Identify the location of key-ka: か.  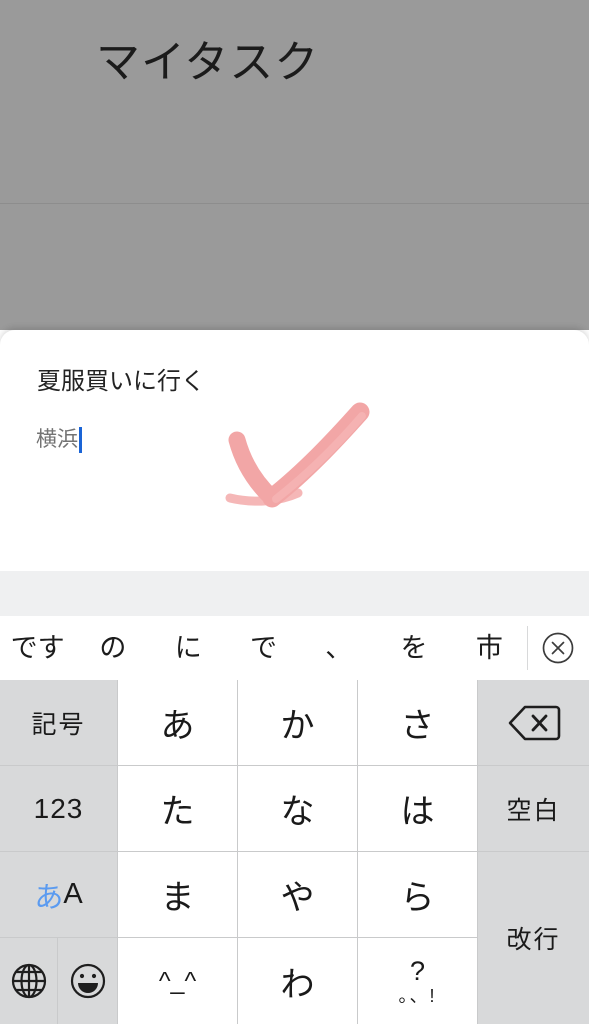
(298, 723).